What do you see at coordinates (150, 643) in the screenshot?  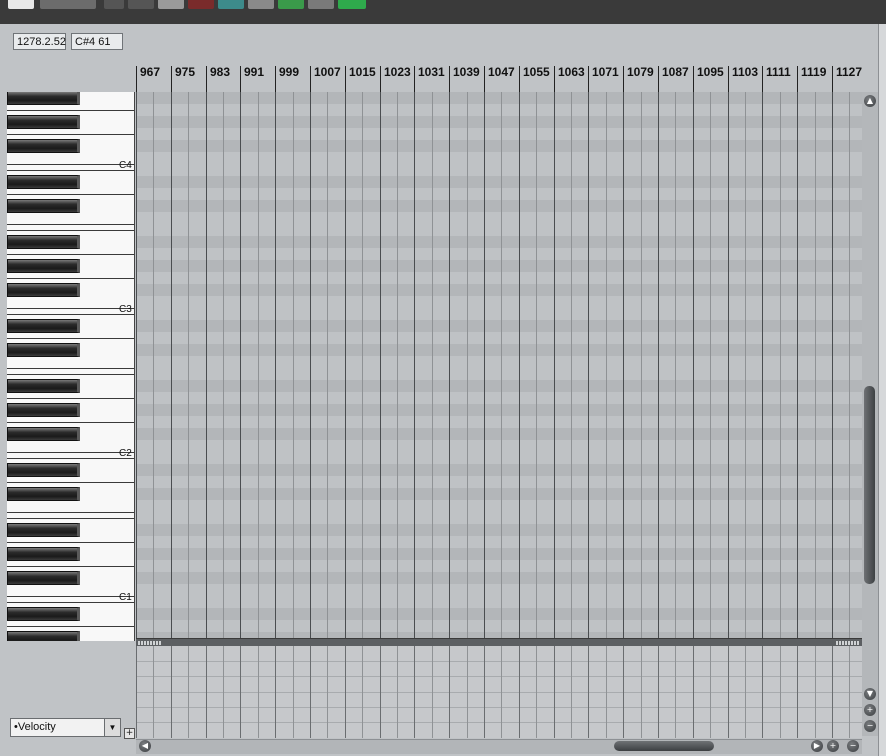 I see `splitter-grip-left` at bounding box center [150, 643].